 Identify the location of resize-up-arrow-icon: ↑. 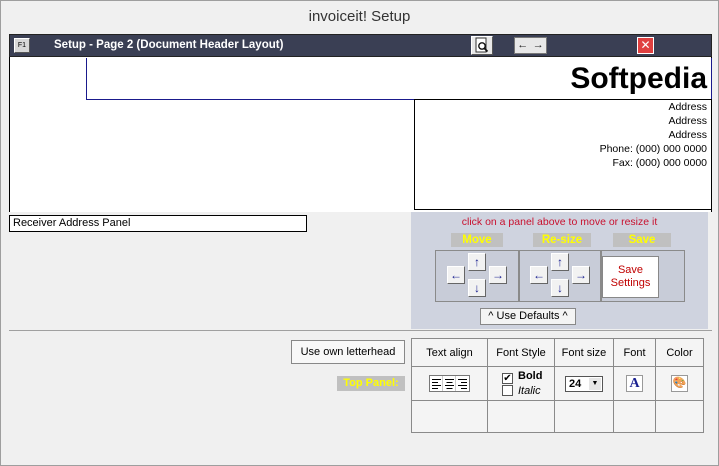
(560, 262).